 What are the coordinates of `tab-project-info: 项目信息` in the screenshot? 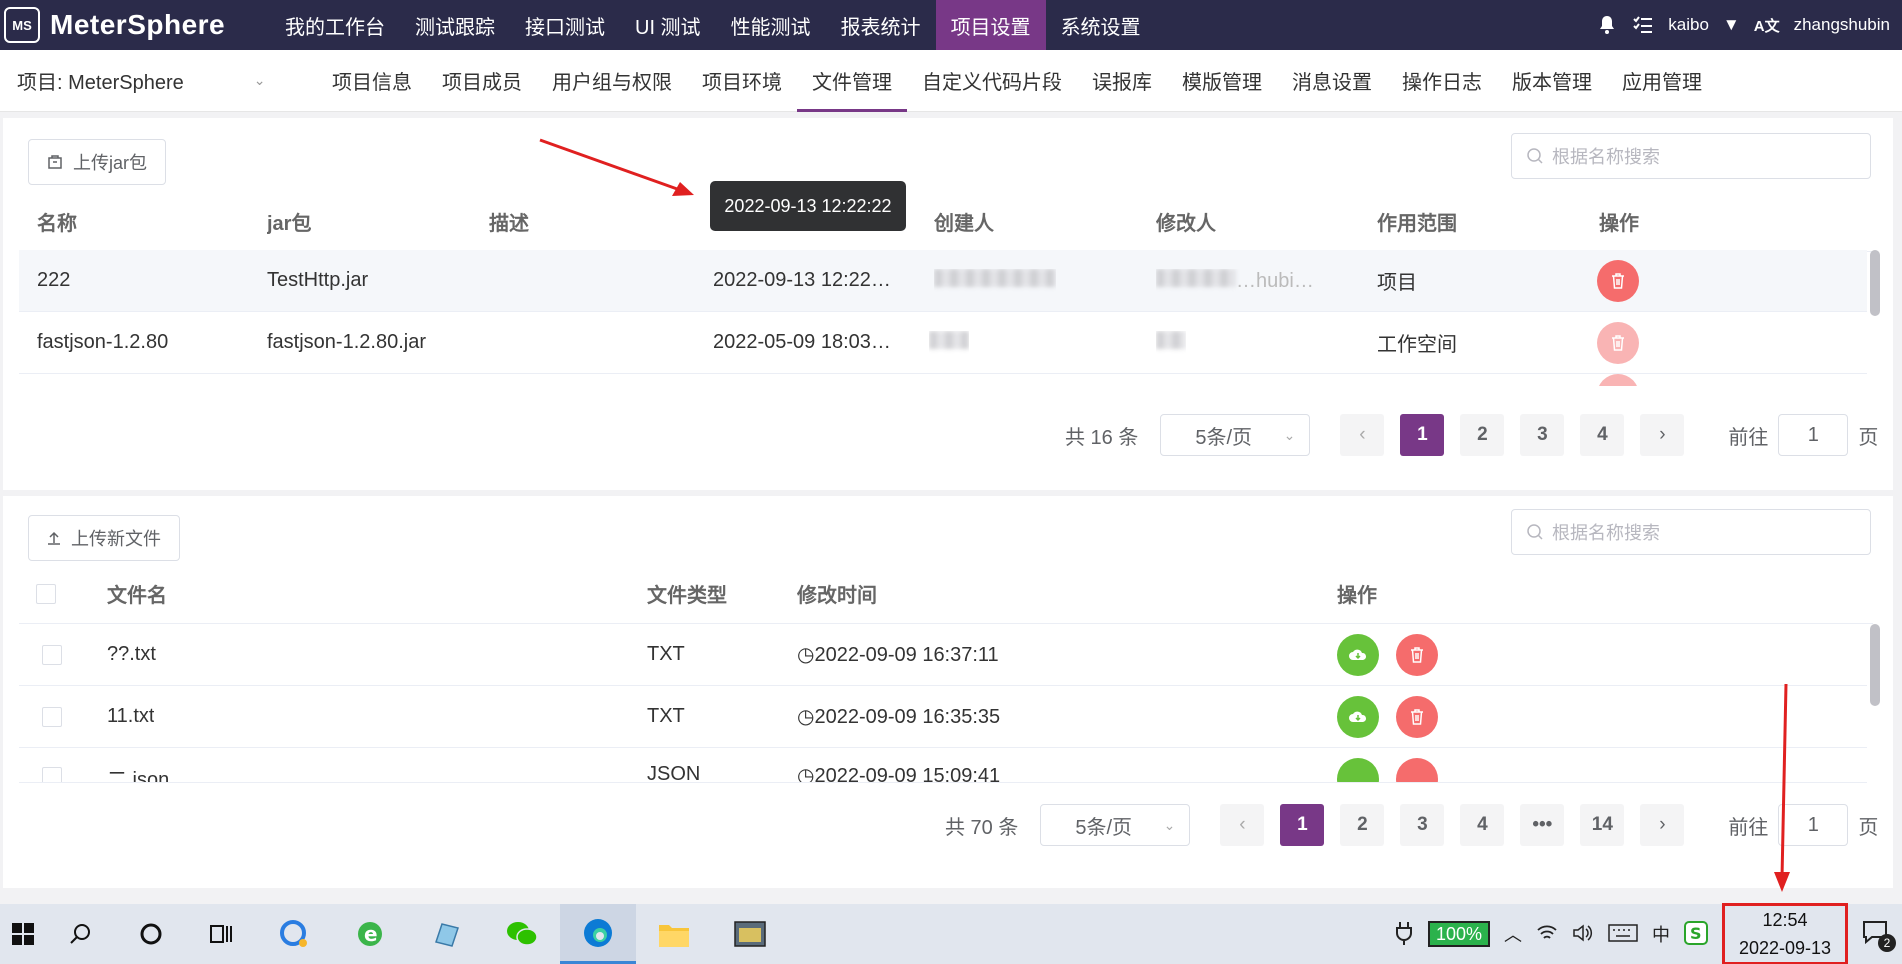 It's located at (372, 81).